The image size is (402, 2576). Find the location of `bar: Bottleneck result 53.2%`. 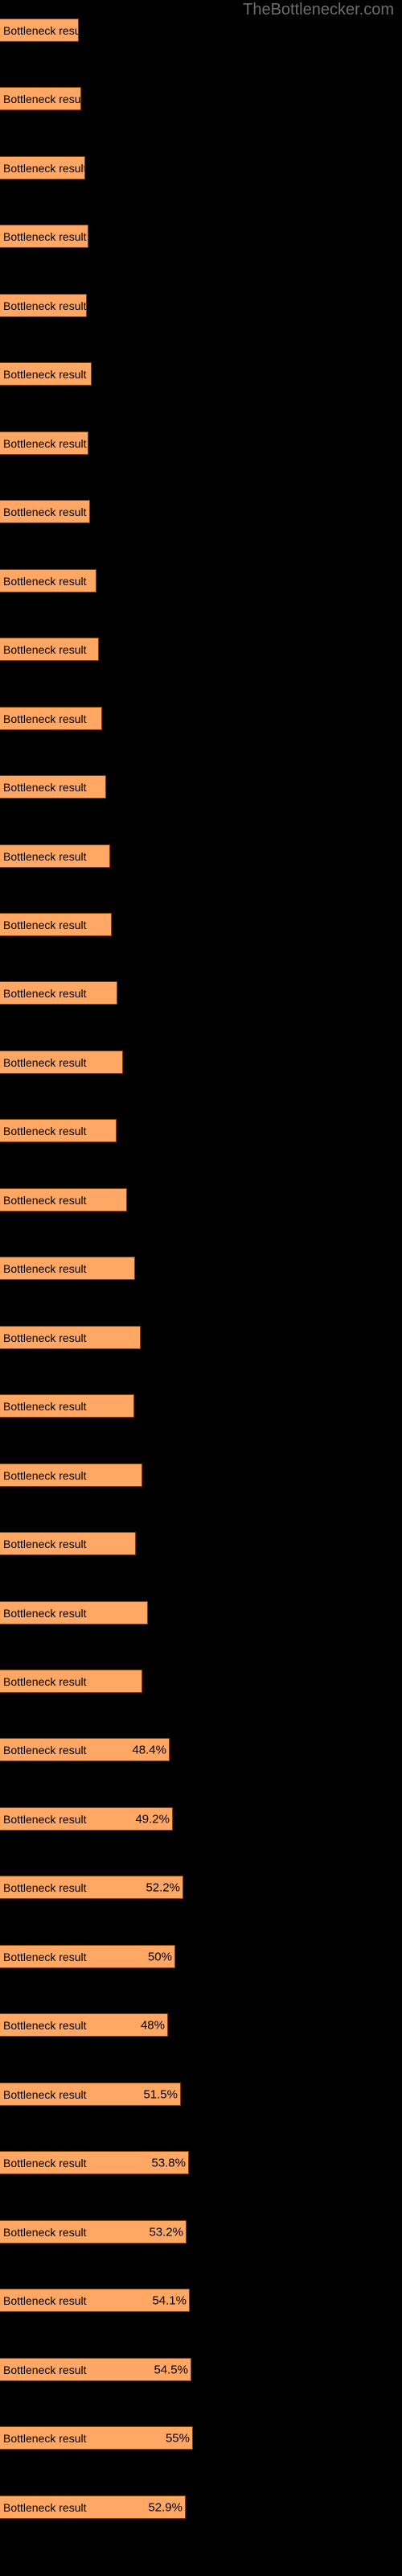

bar: Bottleneck result 53.2% is located at coordinates (93, 2232).